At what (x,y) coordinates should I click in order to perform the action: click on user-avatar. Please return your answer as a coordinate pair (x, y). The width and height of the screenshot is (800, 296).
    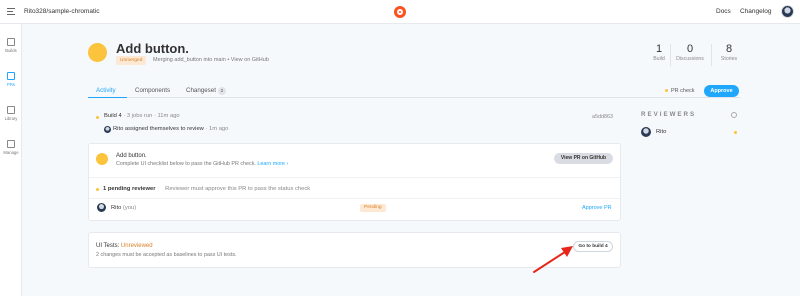
    Looking at the image, I should click on (787, 11).